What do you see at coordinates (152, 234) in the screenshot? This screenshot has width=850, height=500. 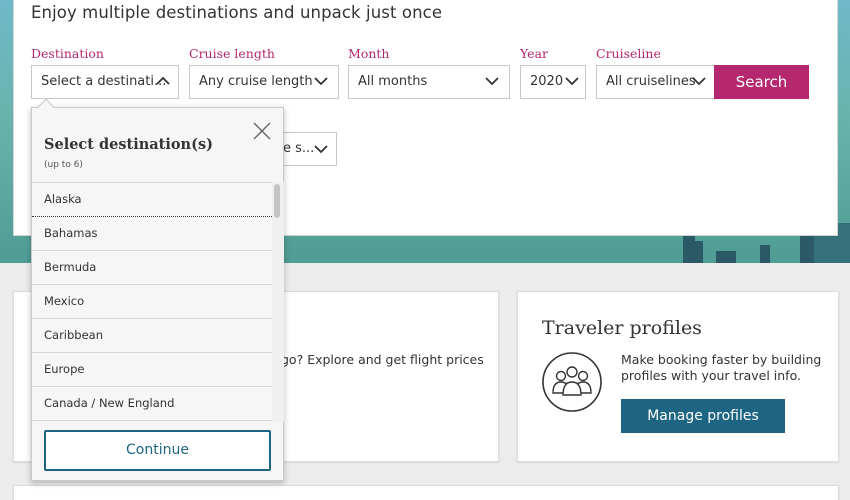 I see `destination-option: Bahamas` at bounding box center [152, 234].